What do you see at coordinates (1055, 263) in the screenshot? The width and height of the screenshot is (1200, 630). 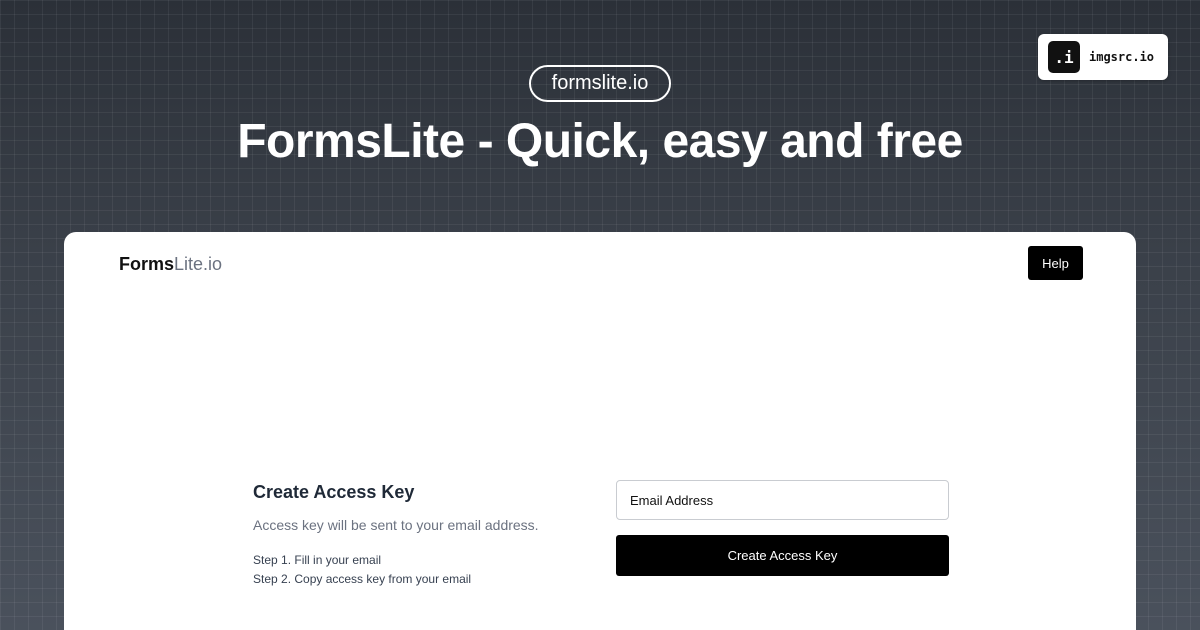 I see `help-button: Help` at bounding box center [1055, 263].